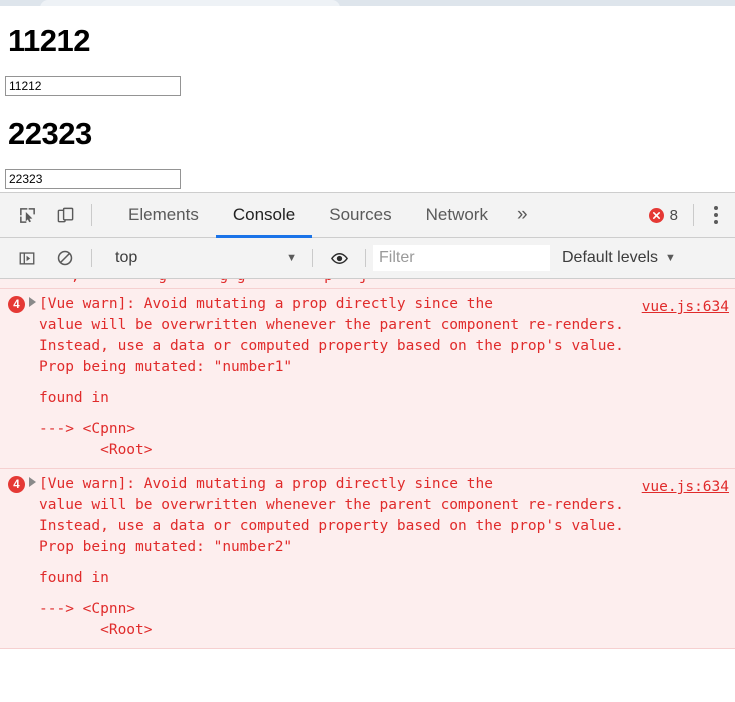 This screenshot has height=702, width=735. Describe the element at coordinates (205, 258) in the screenshot. I see `console-context-selector: top ▼` at that location.